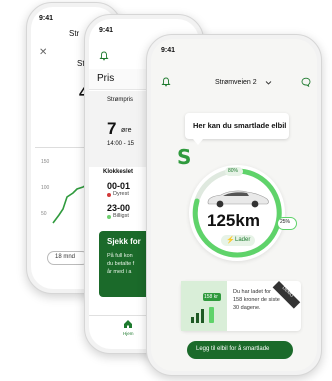 The width and height of the screenshot is (332, 381). What do you see at coordinates (233, 349) in the screenshot?
I see `add-ev-button-label: Legg til elbil for å smartlade` at bounding box center [233, 349].